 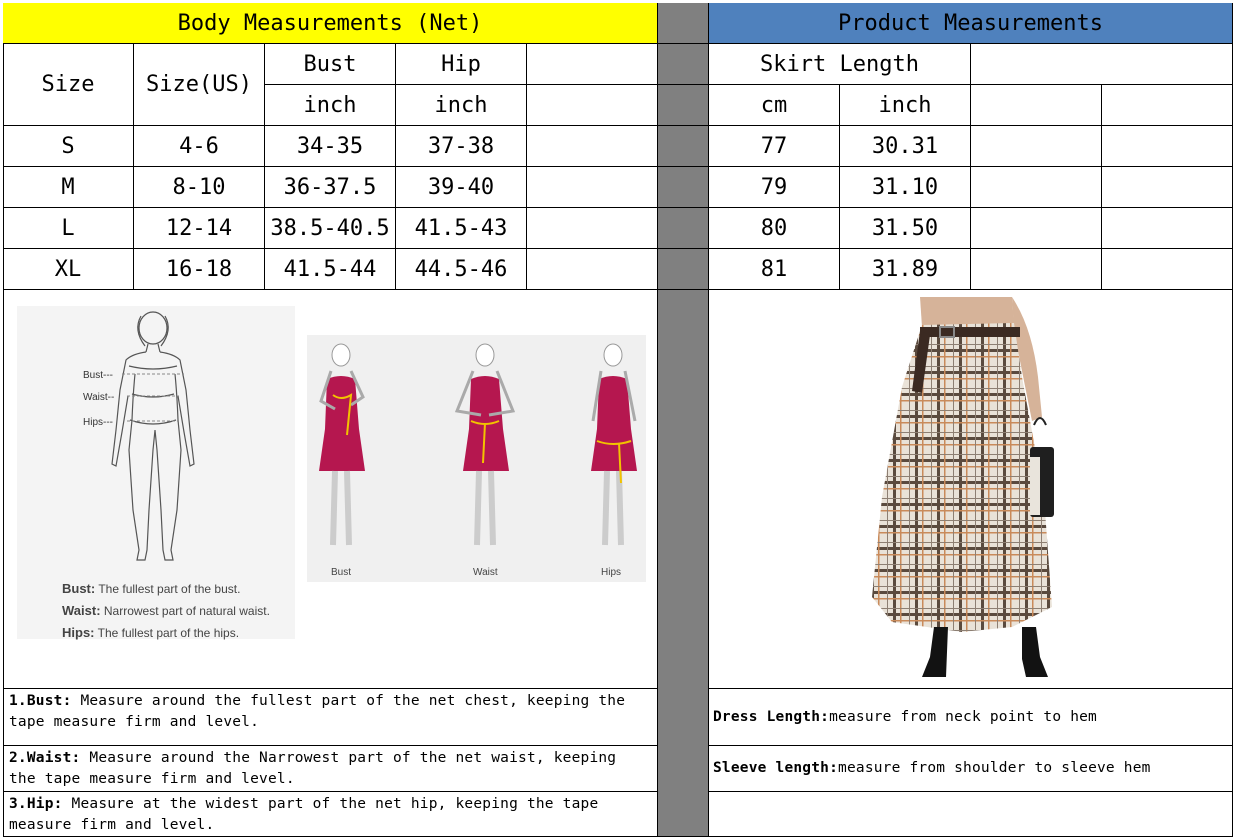 What do you see at coordinates (68, 85) in the screenshot?
I see `size-header: Size` at bounding box center [68, 85].